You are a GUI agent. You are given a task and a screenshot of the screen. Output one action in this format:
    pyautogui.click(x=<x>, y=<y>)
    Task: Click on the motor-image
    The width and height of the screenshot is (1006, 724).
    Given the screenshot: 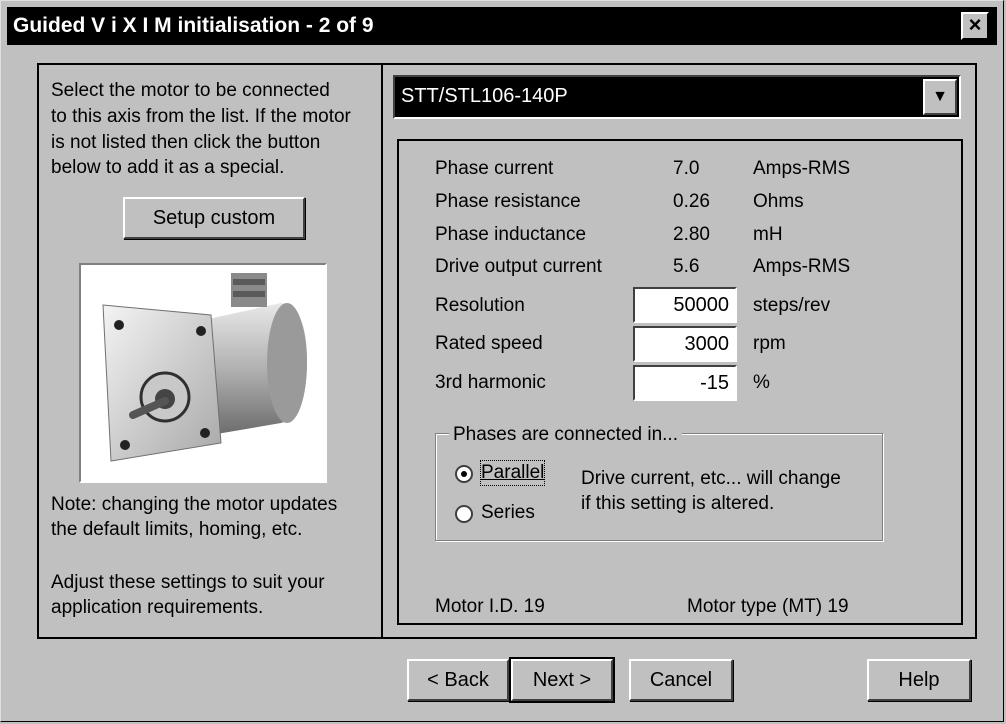 What is the action you would take?
    pyautogui.click(x=203, y=373)
    